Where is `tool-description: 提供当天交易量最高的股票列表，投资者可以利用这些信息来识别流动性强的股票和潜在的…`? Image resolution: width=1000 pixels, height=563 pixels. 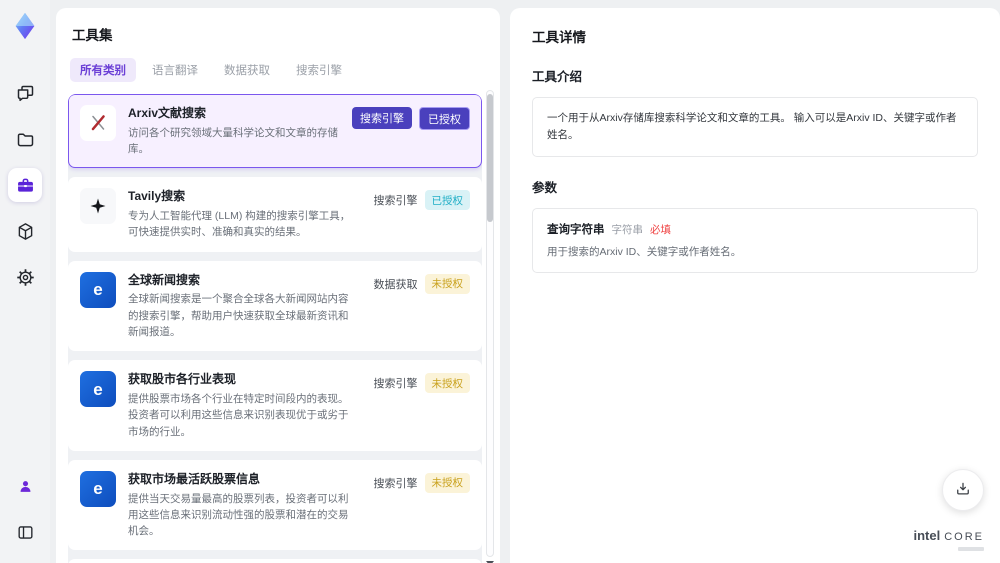 tool-description: 提供当天交易量最高的股票列表，投资者可以利用这些信息来识别流动性强的股票和潜在的… is located at coordinates (238, 515).